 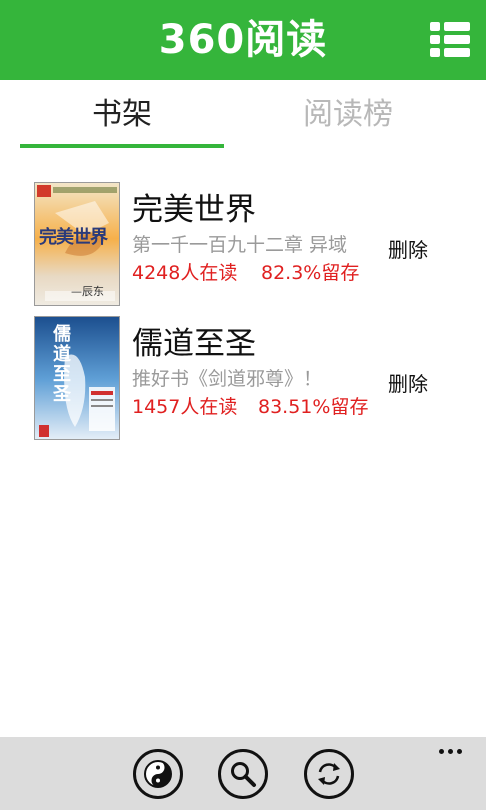 I want to click on active-tab-indicator, so click(x=122, y=146).